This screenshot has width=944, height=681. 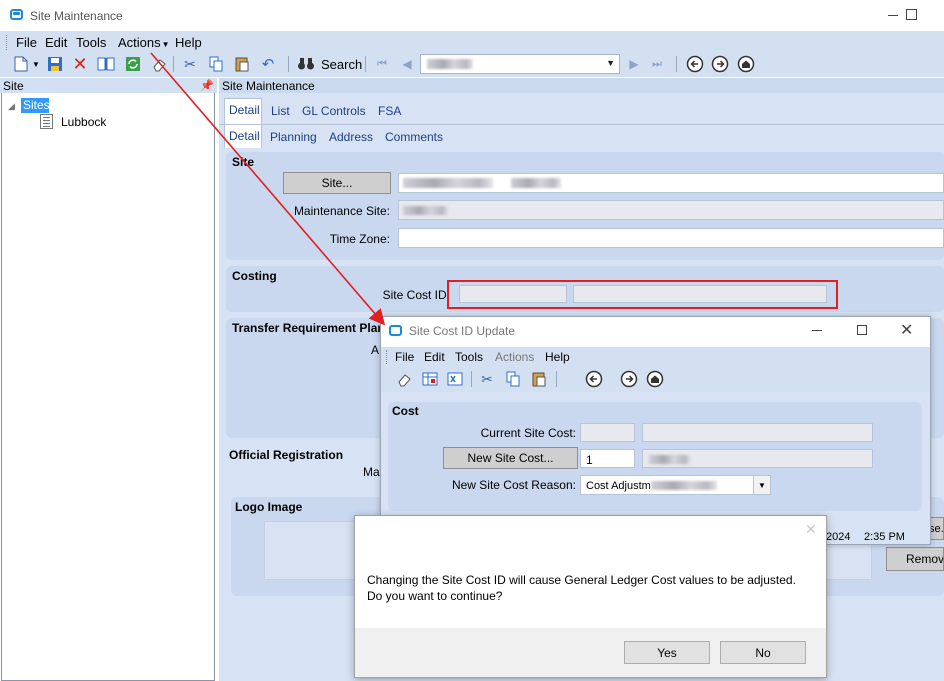 I want to click on menu-actions-label: Actions, so click(x=139, y=42).